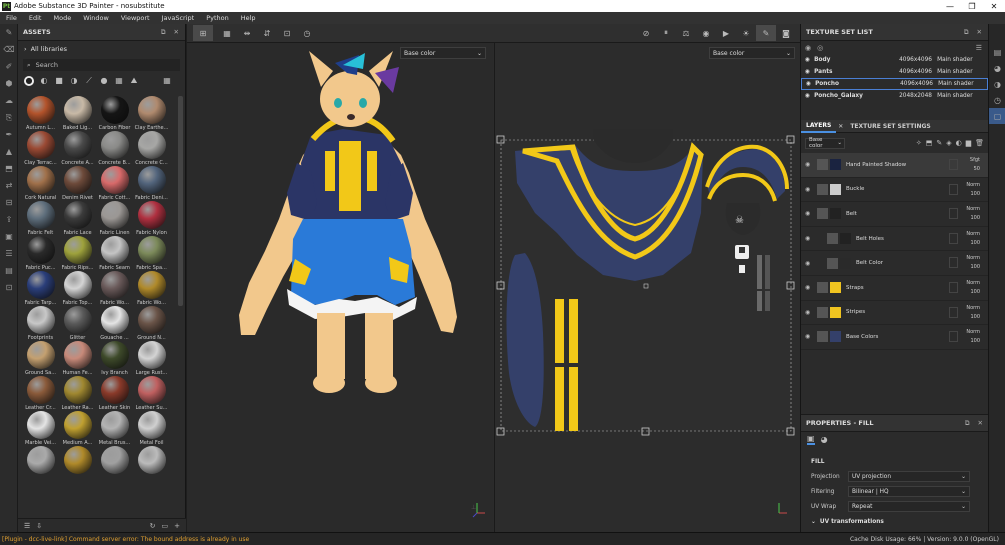 This screenshot has width=1005, height=545. I want to click on paint-brush-icon: ✎, so click(9, 32).